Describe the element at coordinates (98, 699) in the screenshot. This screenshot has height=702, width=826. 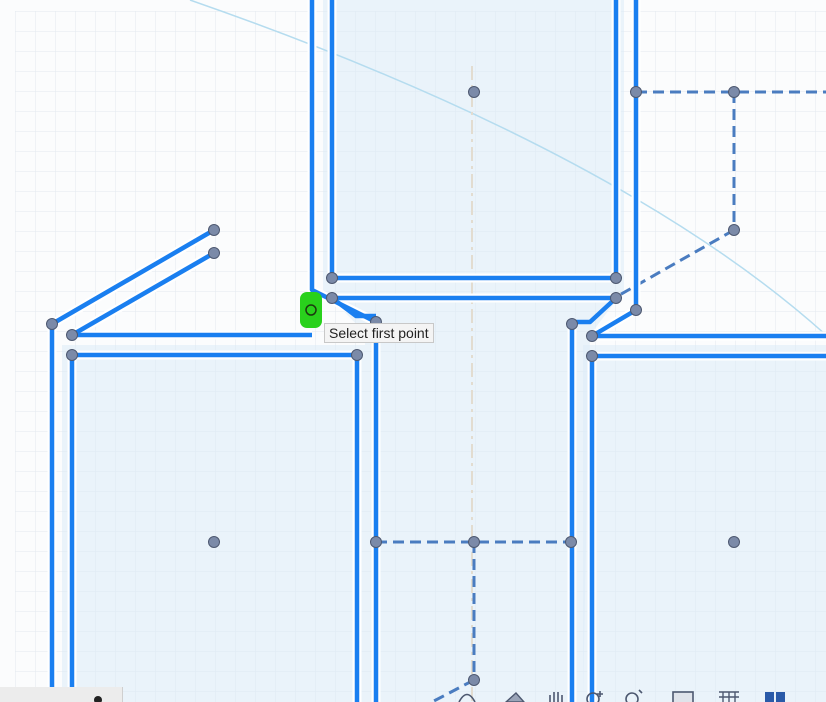
I see `navigation-bar-dot-icon` at that location.